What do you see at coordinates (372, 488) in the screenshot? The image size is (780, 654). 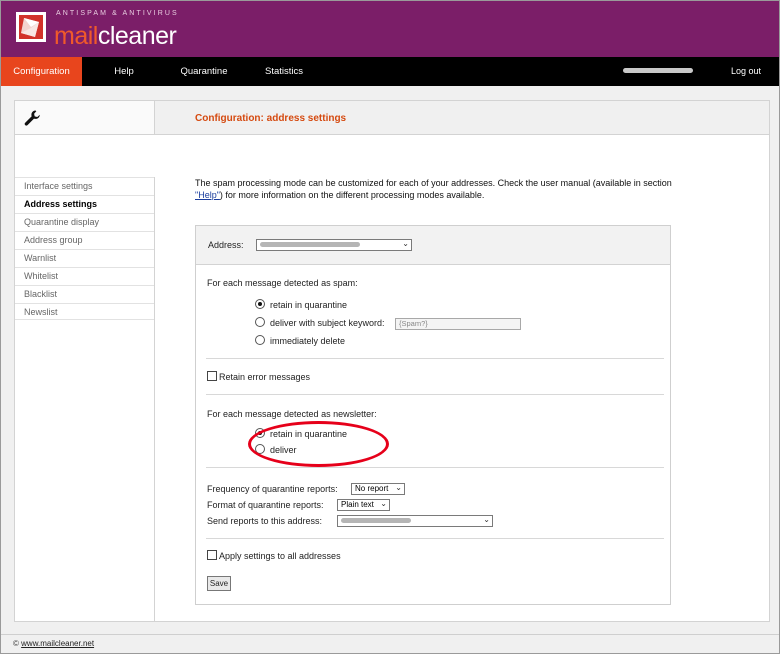 I see `report-frequency-value: No report` at bounding box center [372, 488].